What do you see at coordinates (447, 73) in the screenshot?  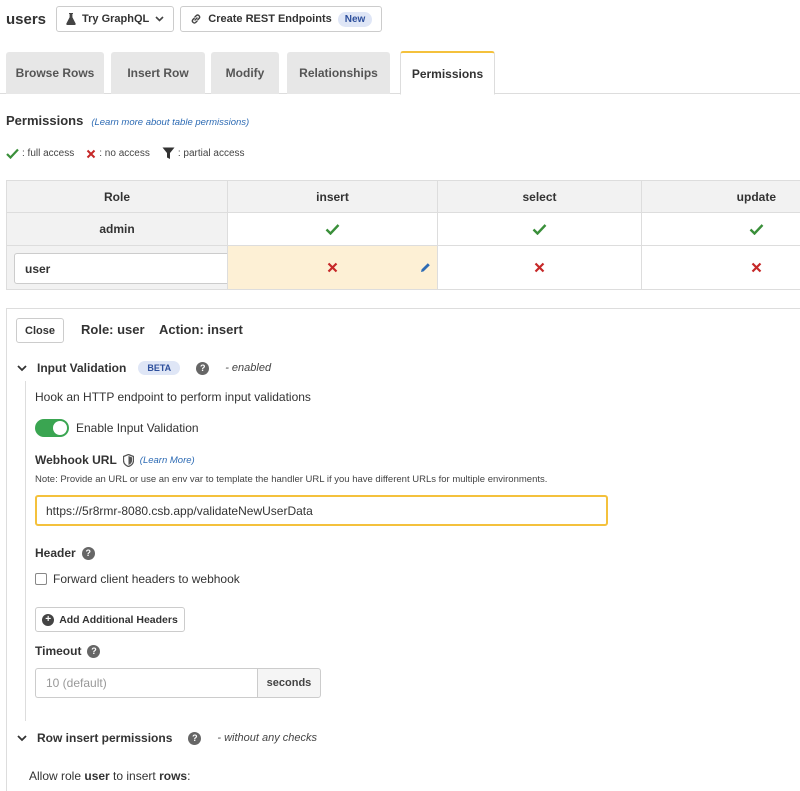 I see `tab-permissions: Permissions` at bounding box center [447, 73].